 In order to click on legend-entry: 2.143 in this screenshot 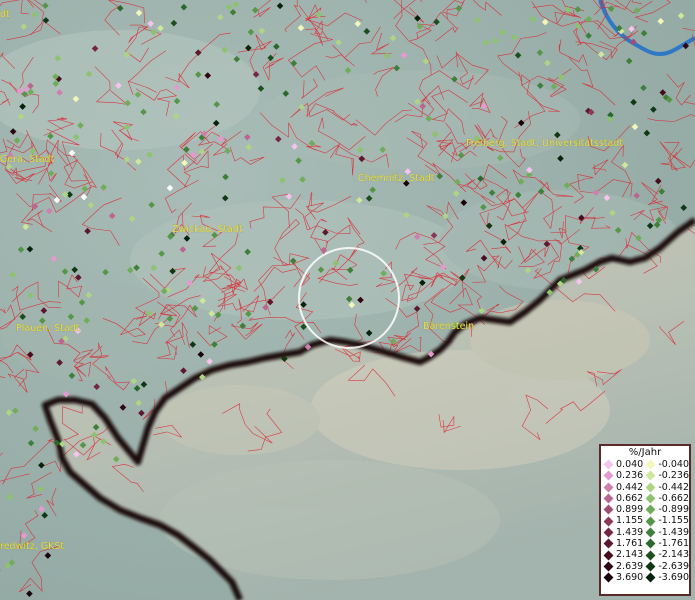, I will do `click(624, 554)`.